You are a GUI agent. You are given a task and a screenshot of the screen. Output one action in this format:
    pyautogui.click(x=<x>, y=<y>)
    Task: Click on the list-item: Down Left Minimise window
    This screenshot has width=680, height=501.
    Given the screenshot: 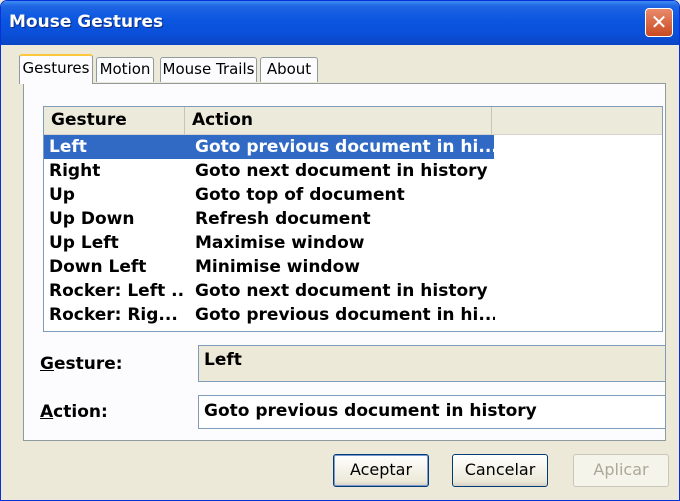 What is the action you would take?
    pyautogui.click(x=269, y=267)
    